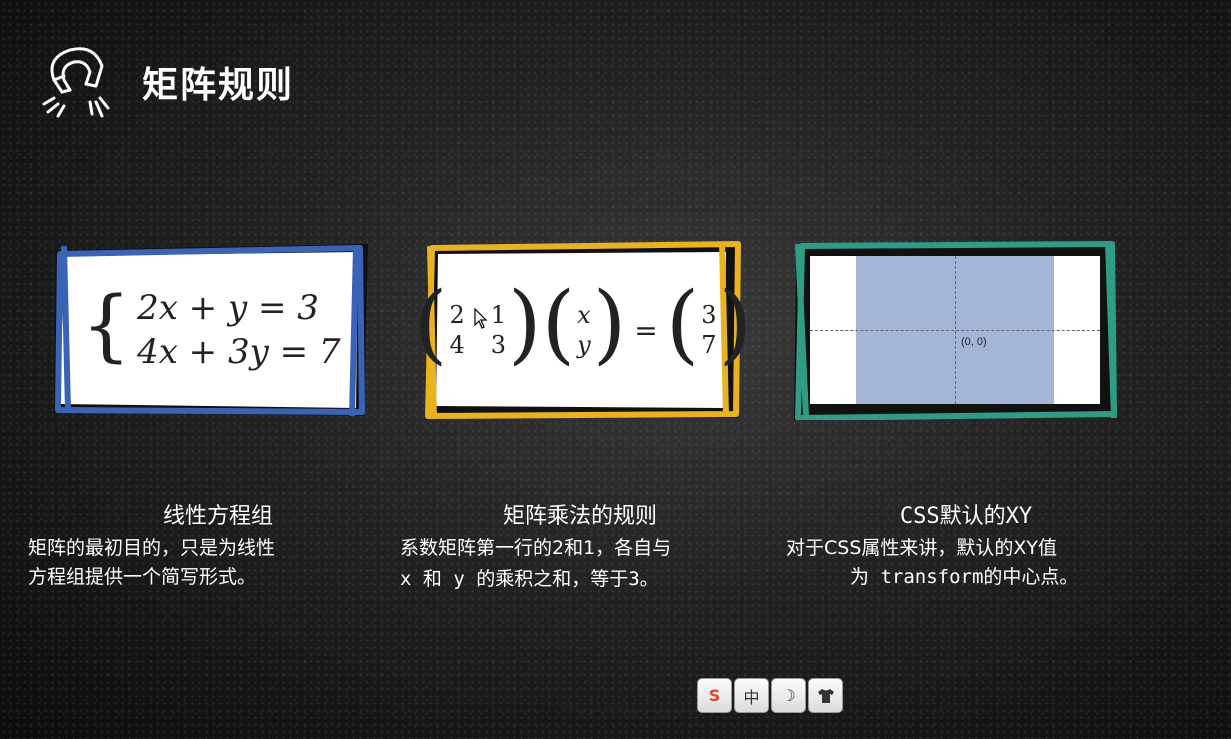 Image resolution: width=1231 pixels, height=739 pixels. What do you see at coordinates (708, 330) in the screenshot?
I see `result-vector: 3 7` at bounding box center [708, 330].